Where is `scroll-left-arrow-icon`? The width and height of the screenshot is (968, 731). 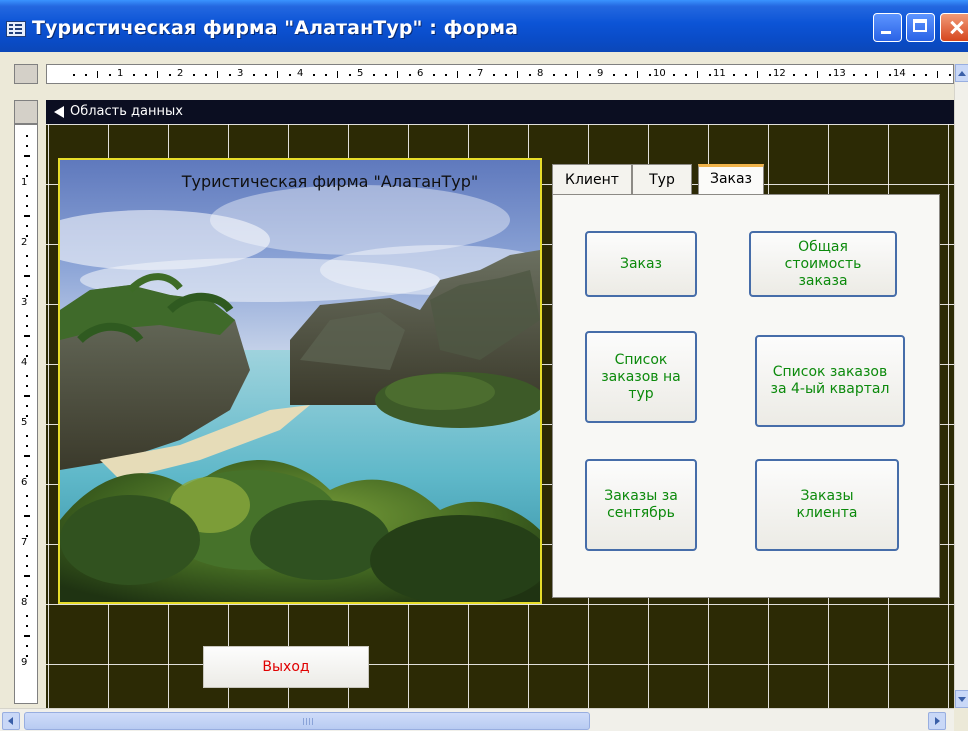
scroll-left-arrow-icon is located at coordinates (11, 721).